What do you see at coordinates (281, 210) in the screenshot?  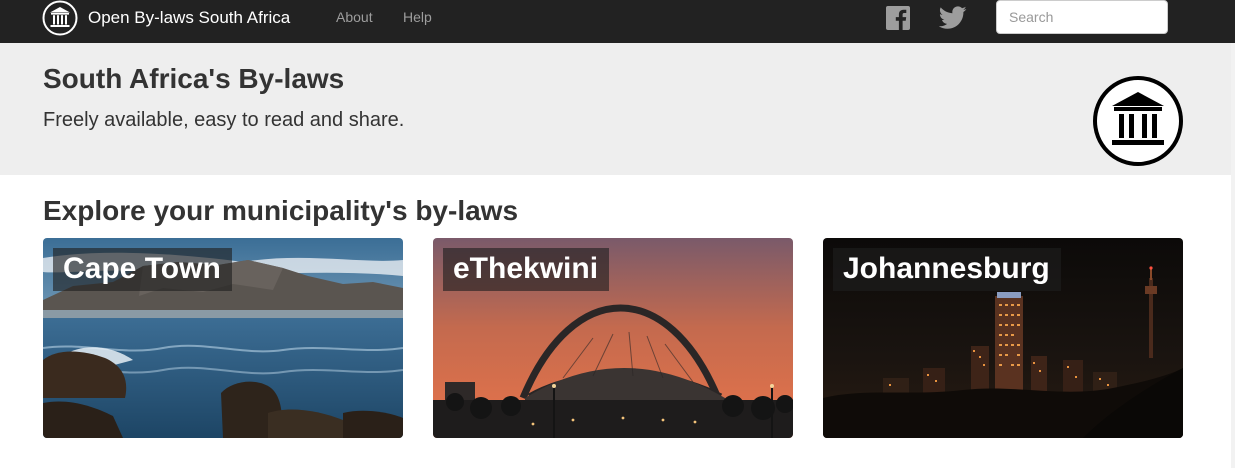 I see `section-title: Explore your municipality's by-laws` at bounding box center [281, 210].